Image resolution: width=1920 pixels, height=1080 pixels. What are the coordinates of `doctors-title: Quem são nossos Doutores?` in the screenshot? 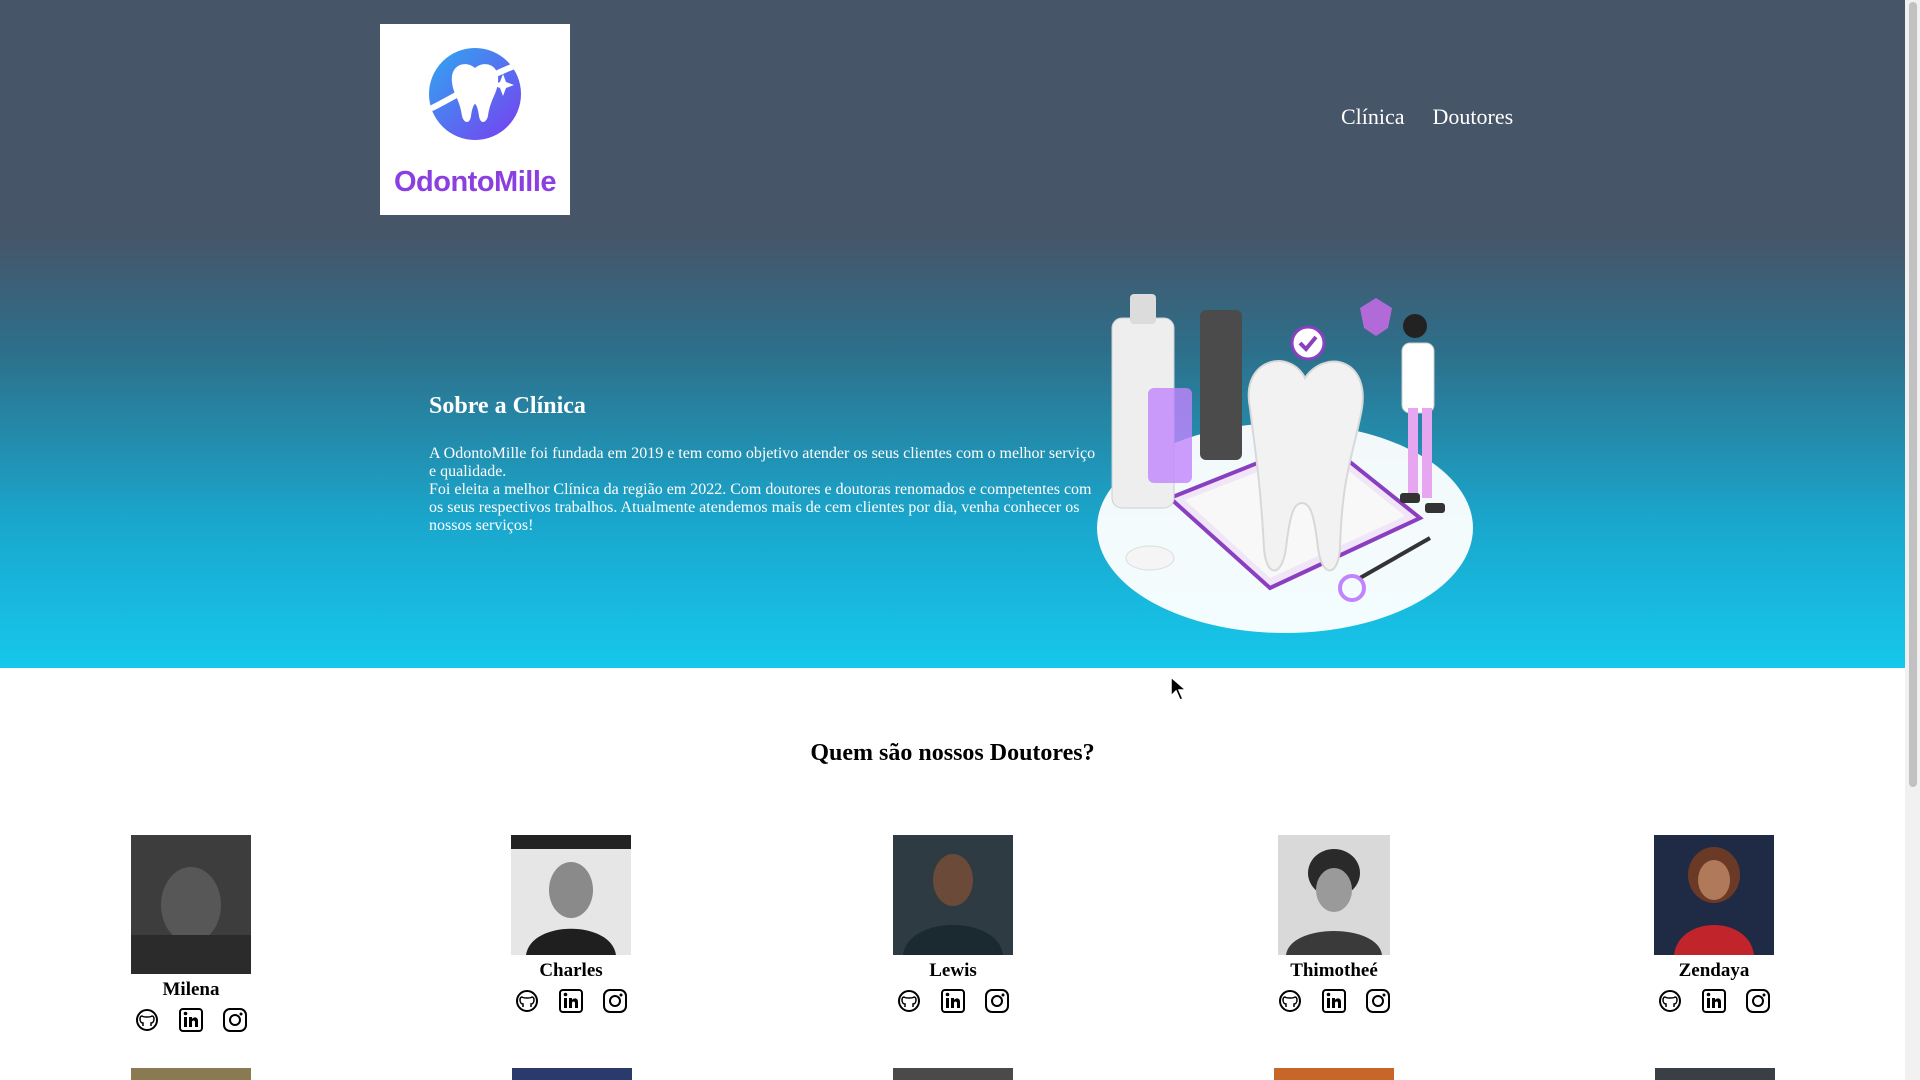 It's located at (952, 753).